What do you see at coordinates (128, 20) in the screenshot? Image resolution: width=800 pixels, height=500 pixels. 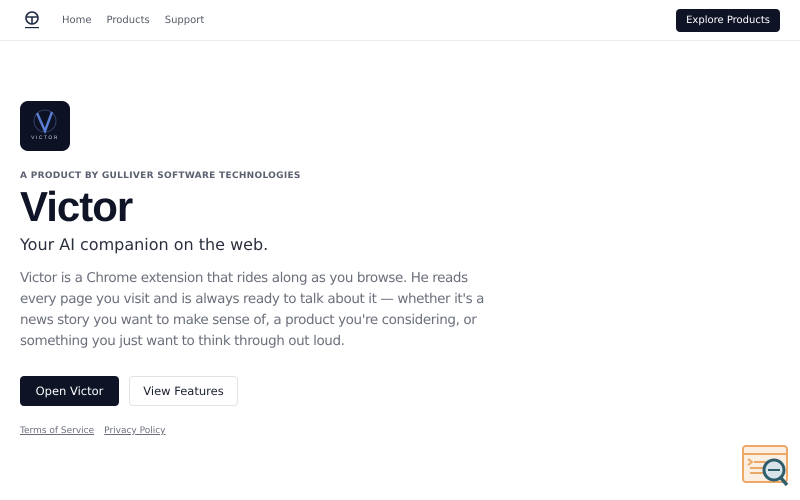 I see `nav-link: Products` at bounding box center [128, 20].